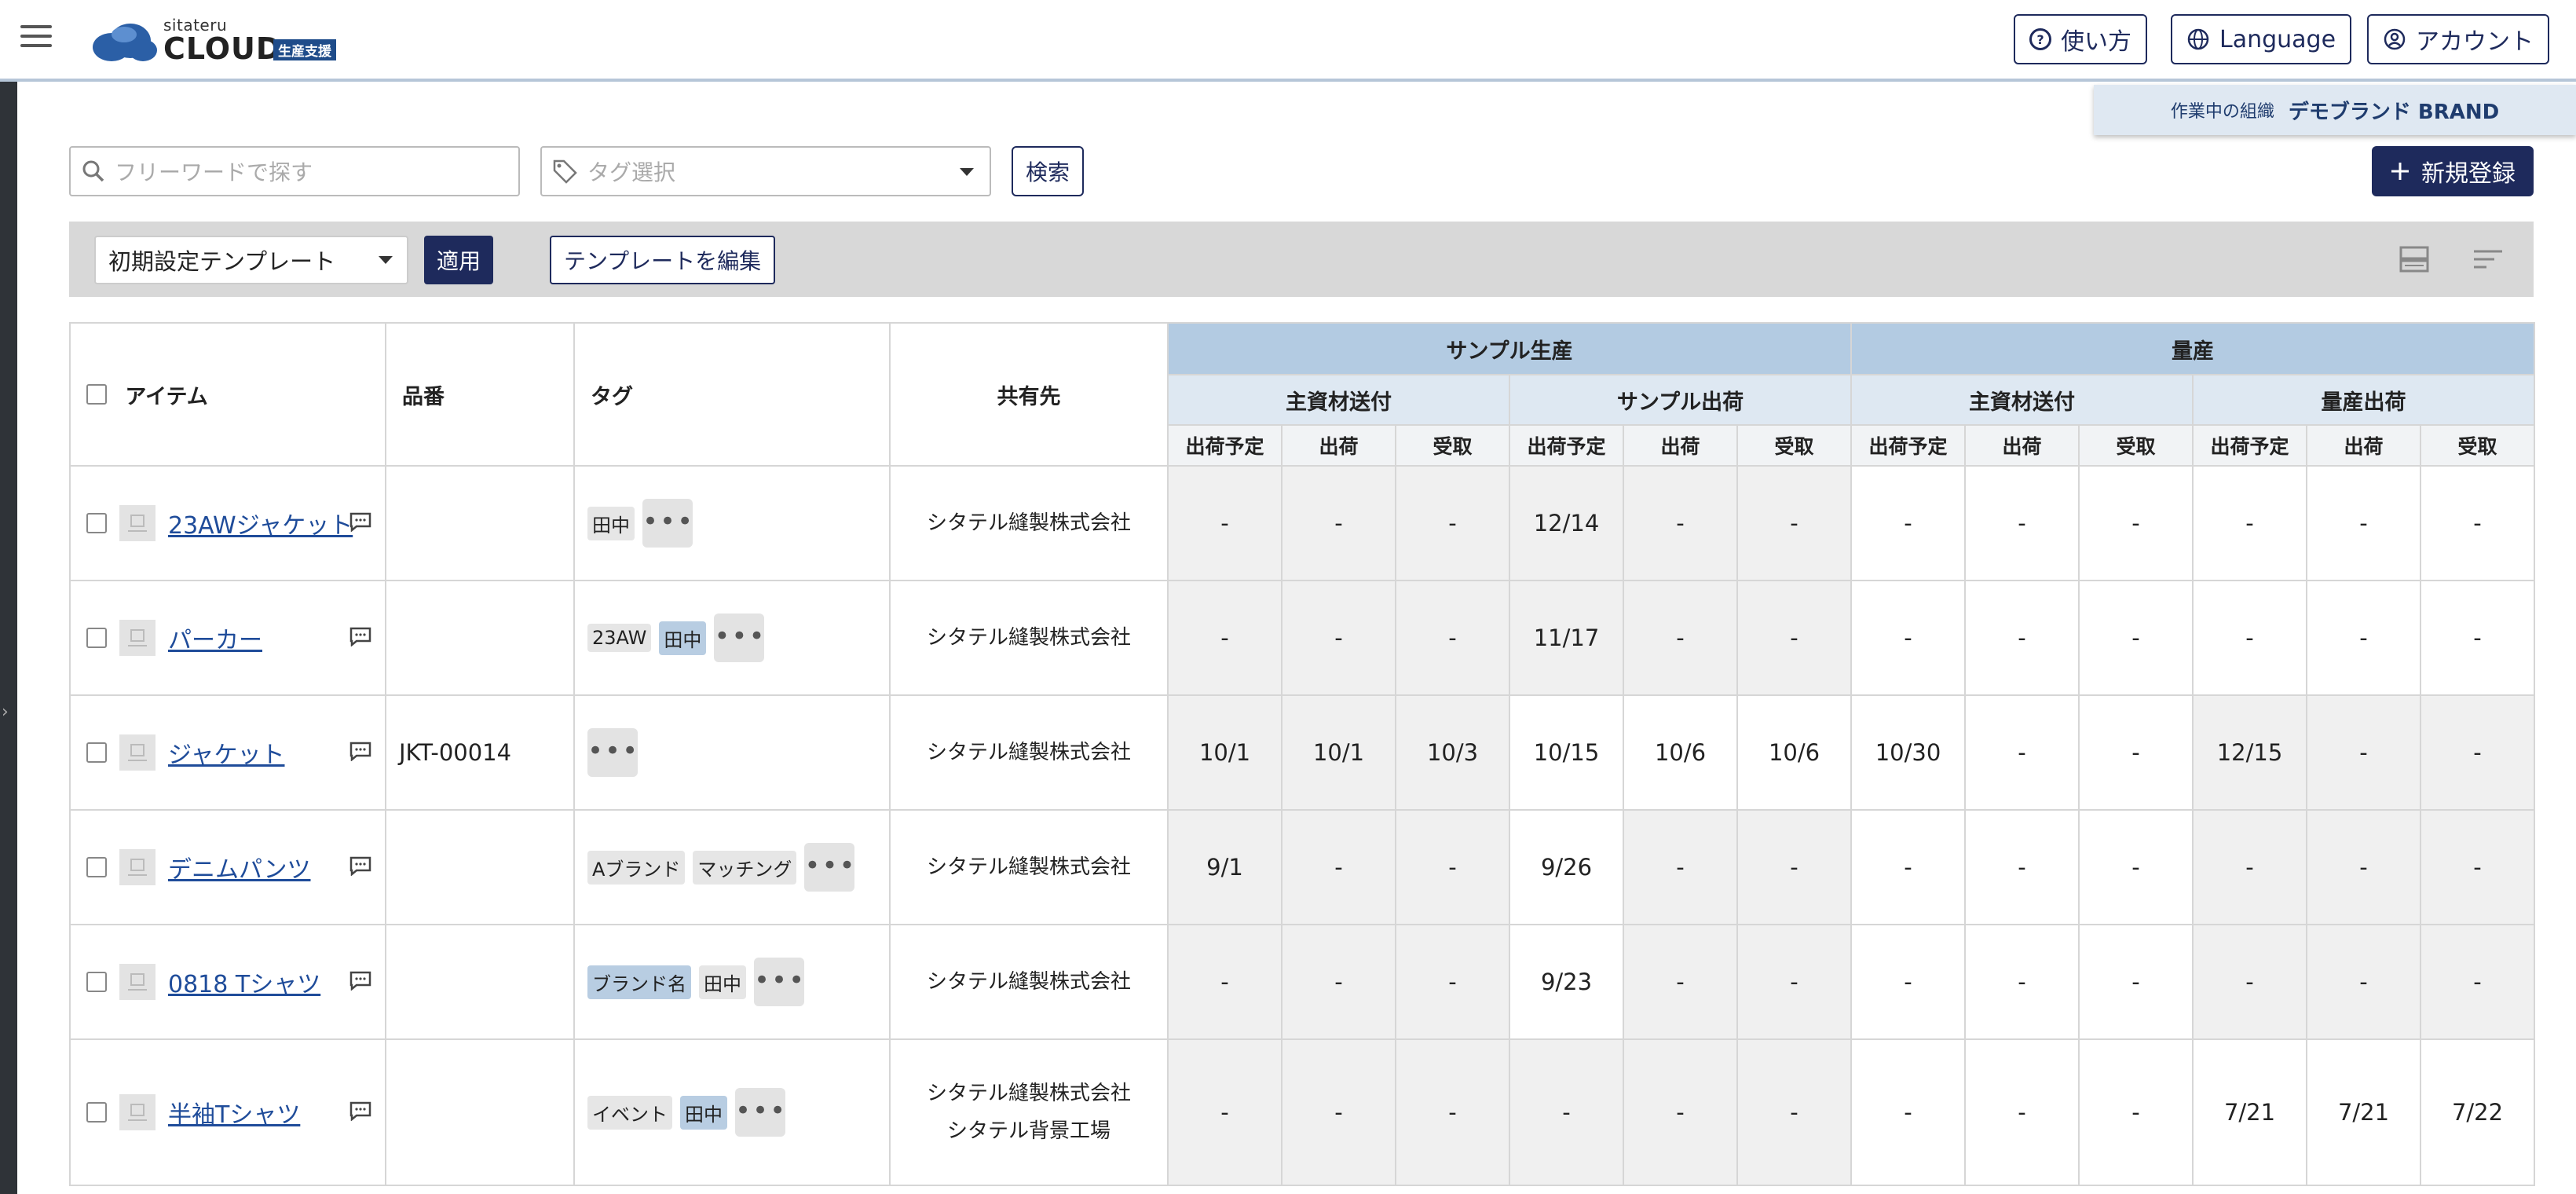  Describe the element at coordinates (639, 982) in the screenshot. I see `tag-chip: ブランド名` at that location.